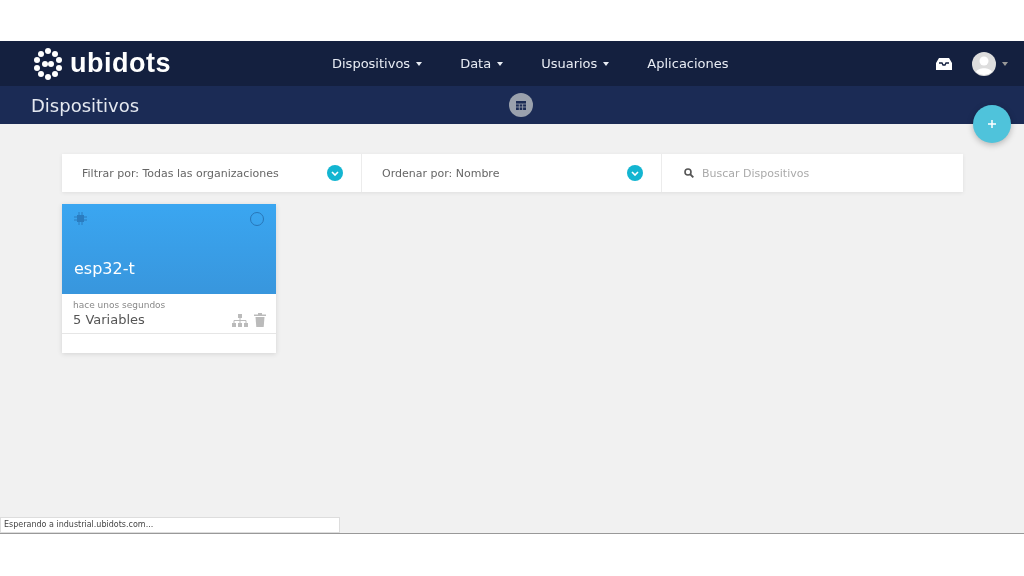 The height and width of the screenshot is (576, 1024). Describe the element at coordinates (109, 319) in the screenshot. I see `variables-count: 5 Variables` at that location.